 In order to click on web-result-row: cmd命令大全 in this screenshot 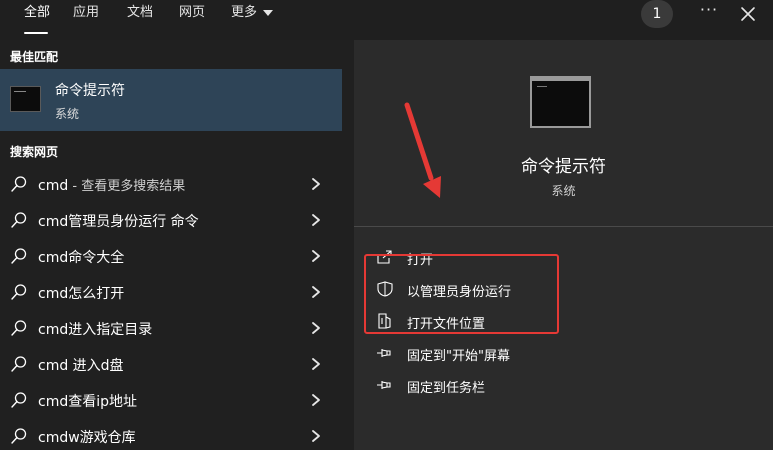, I will do `click(171, 256)`.